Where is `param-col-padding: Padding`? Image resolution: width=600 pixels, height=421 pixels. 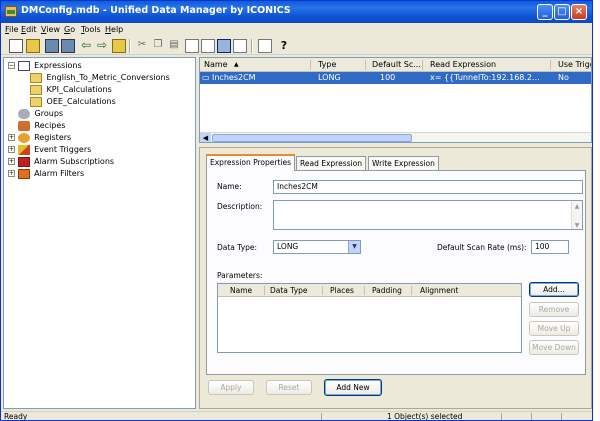 param-col-padding: Padding is located at coordinates (387, 290).